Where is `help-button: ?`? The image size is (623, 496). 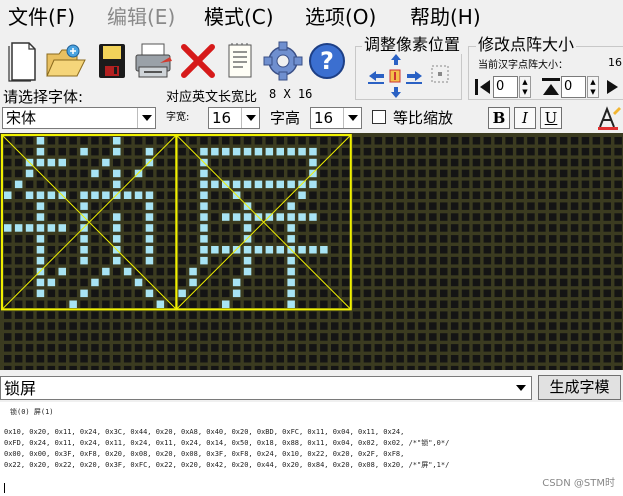
help-button: ? is located at coordinates (327, 61).